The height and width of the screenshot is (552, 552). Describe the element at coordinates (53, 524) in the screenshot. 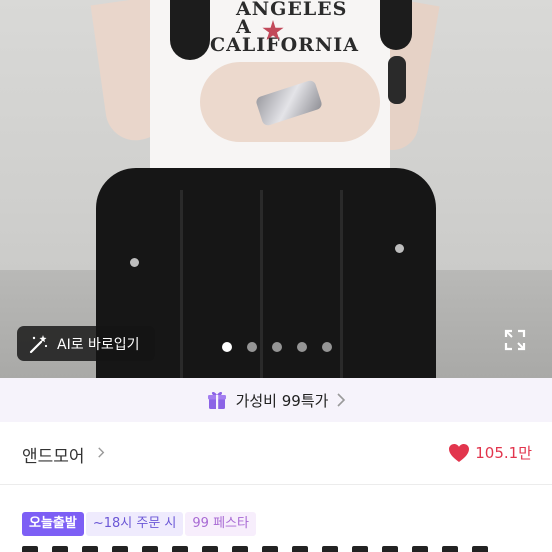

I see `today-ship-badge: 오늘출발` at that location.